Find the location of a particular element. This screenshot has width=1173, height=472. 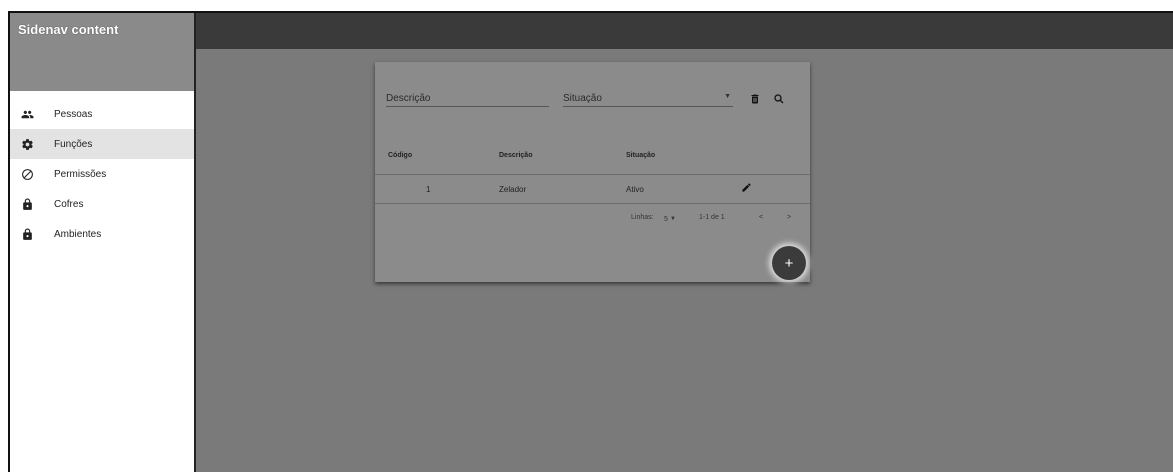

clear-filter-button is located at coordinates (755, 99).